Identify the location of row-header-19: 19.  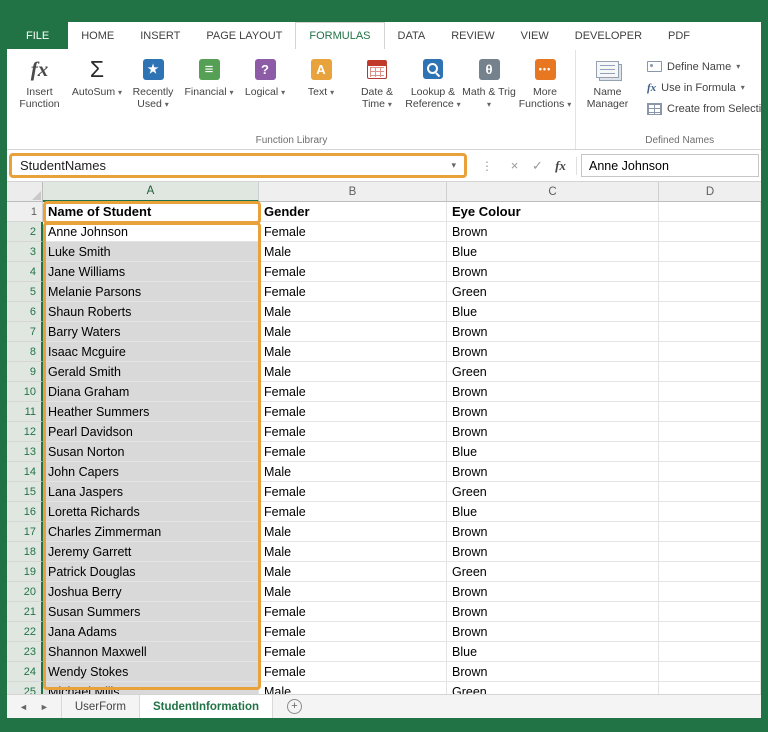
(25, 572).